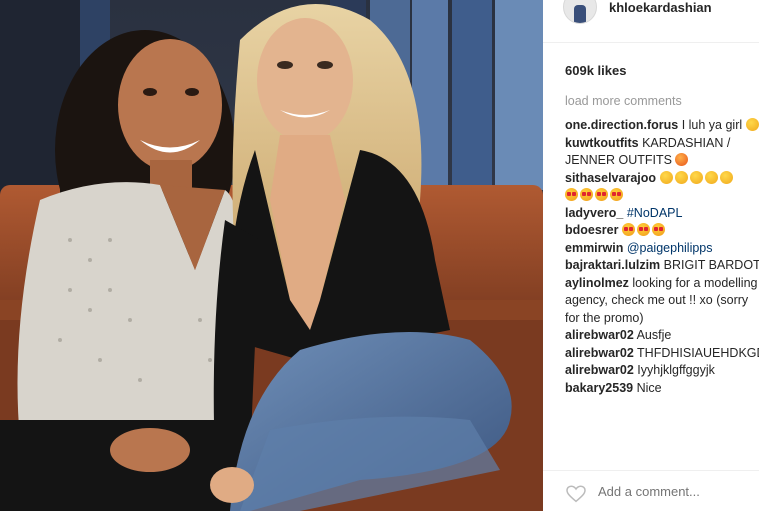 This screenshot has height=511, width=759. Describe the element at coordinates (662, 266) in the screenshot. I see `comment-item: bajraktari.lulzim BRIGIT BARDOT` at that location.